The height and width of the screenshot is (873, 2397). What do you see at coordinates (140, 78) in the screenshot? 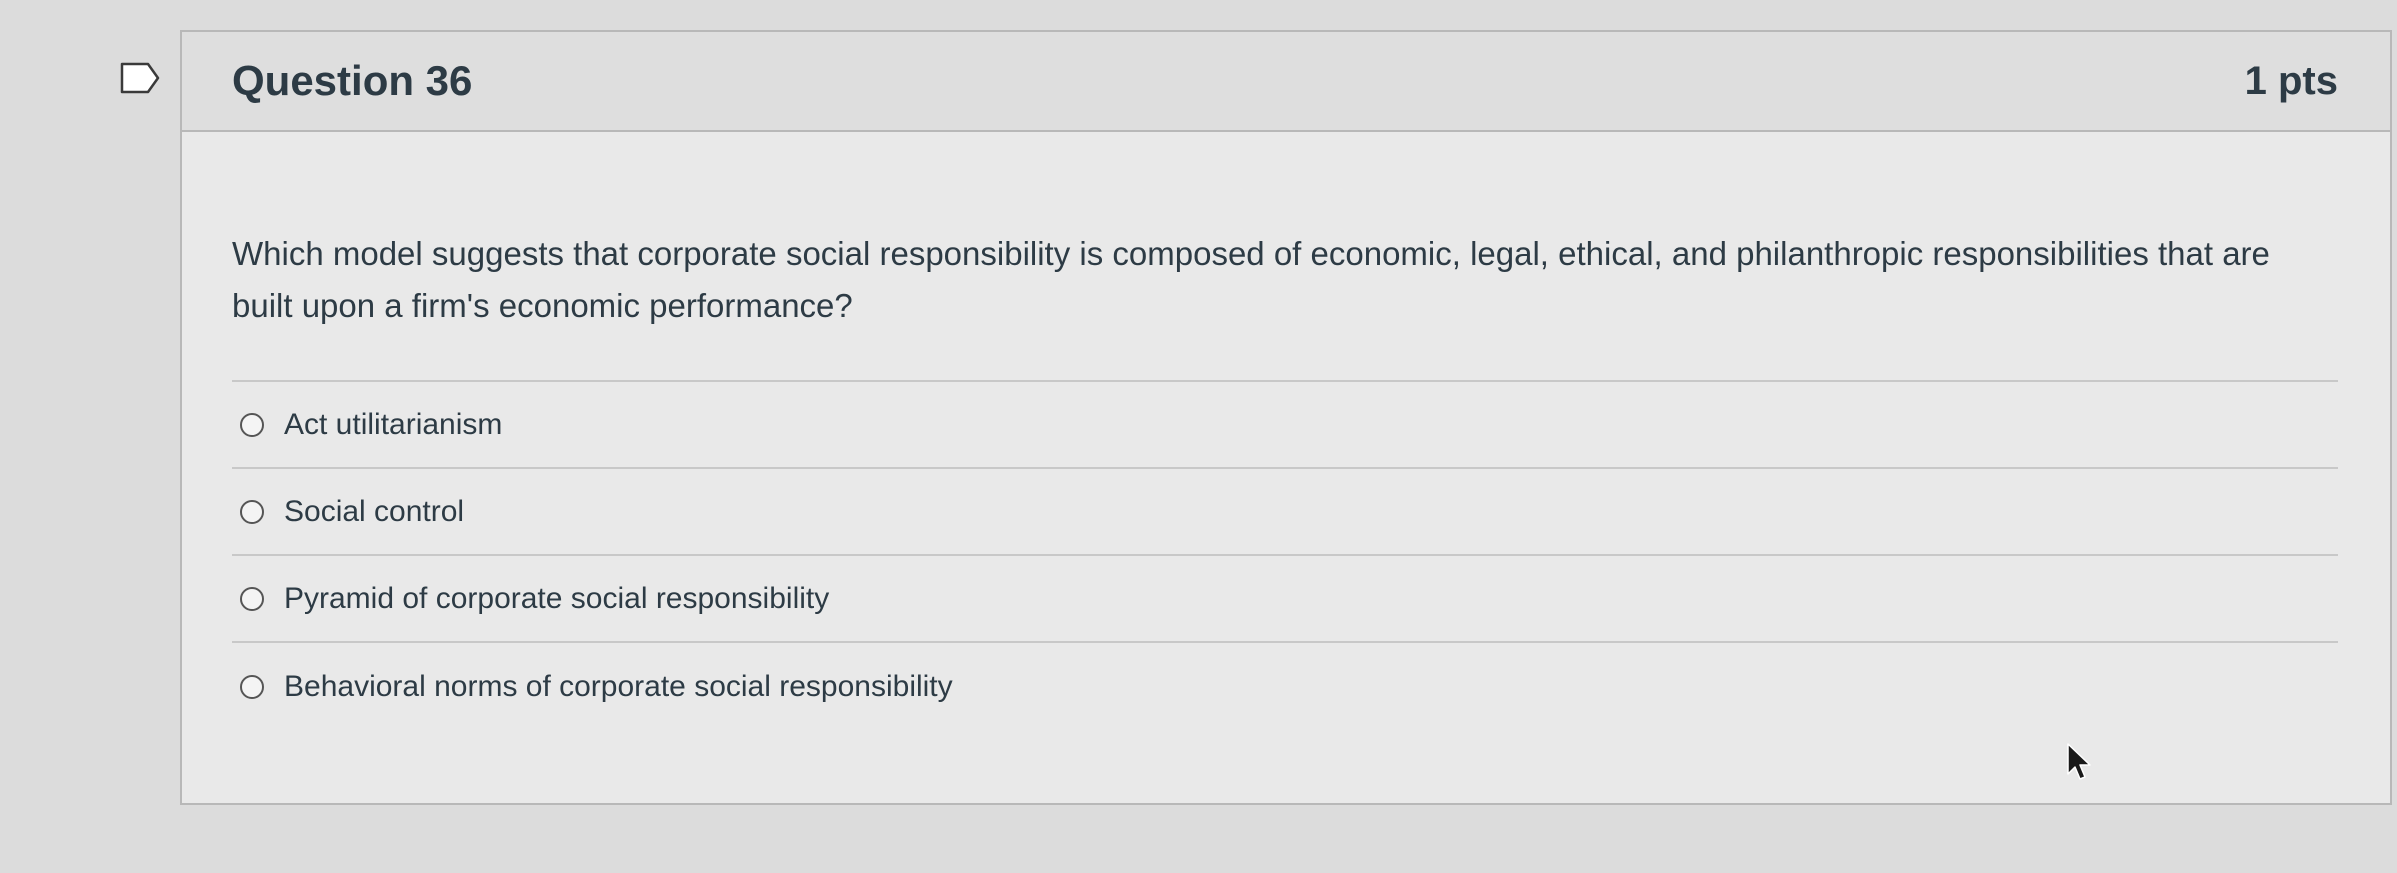
I see `flag-question-icon` at bounding box center [140, 78].